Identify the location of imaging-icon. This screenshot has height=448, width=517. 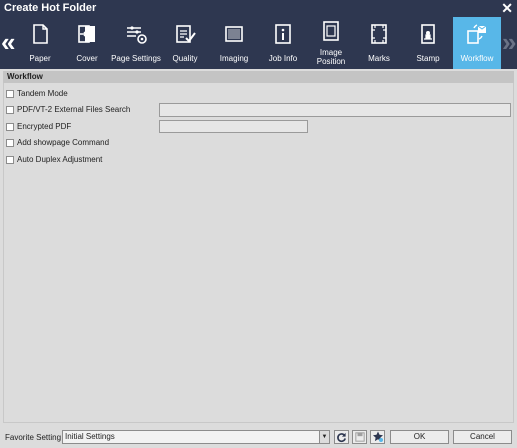
(234, 34).